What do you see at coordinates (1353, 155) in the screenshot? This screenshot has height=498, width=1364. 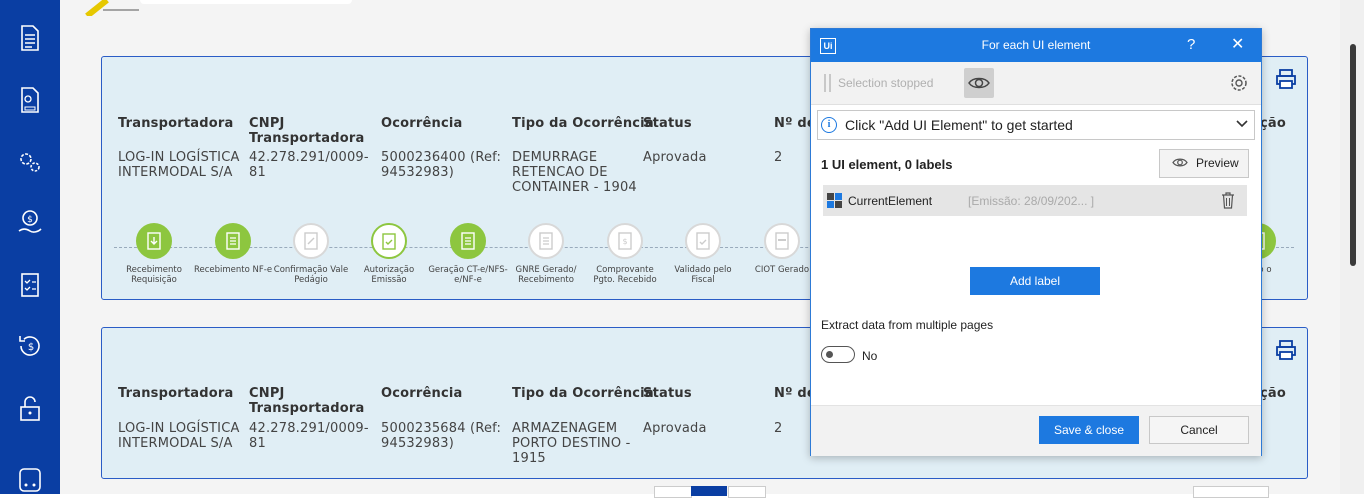 I see `scroll-thumb` at bounding box center [1353, 155].